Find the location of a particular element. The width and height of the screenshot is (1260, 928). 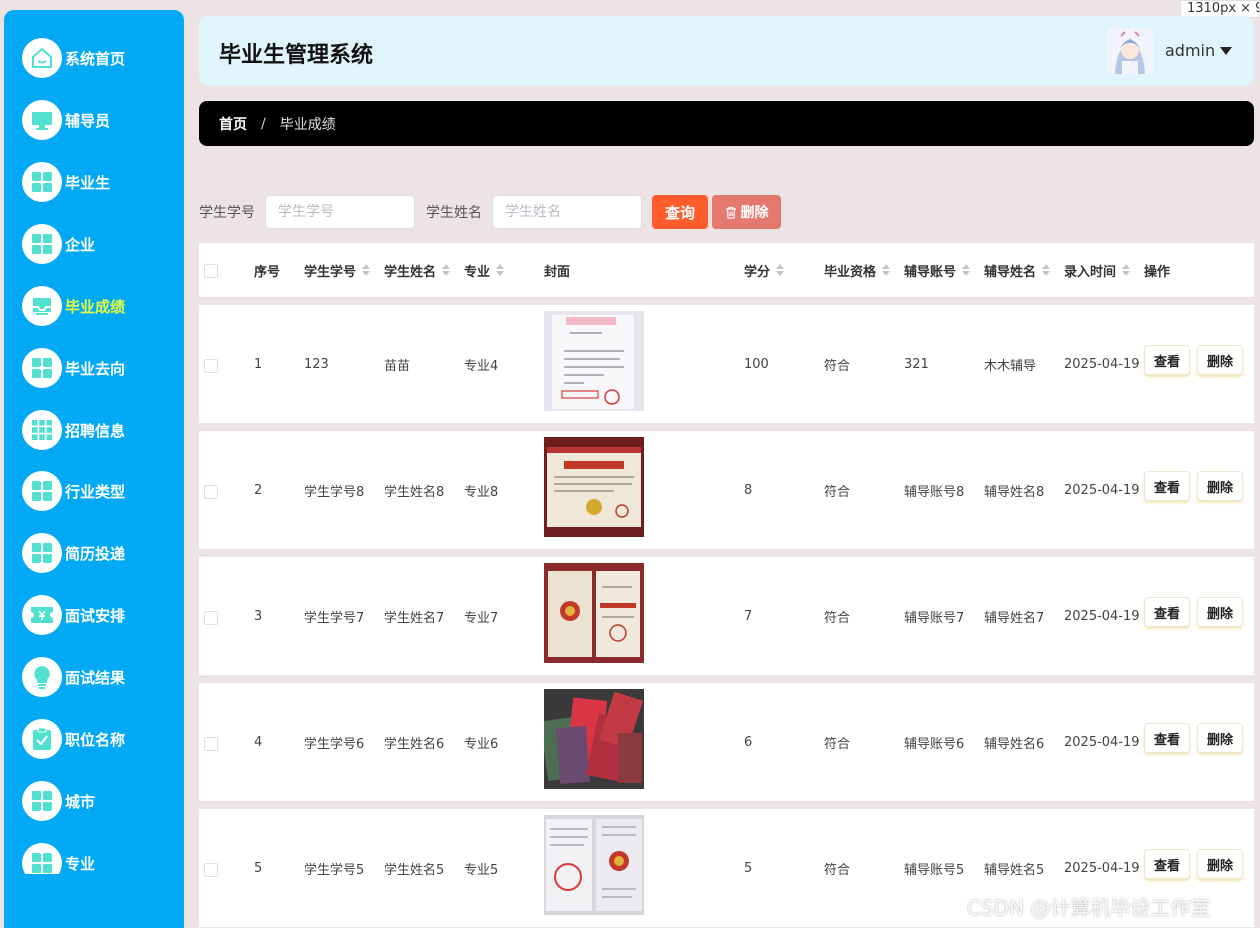

sidebar-item-recruitment: 招聘信息 is located at coordinates (94, 430).